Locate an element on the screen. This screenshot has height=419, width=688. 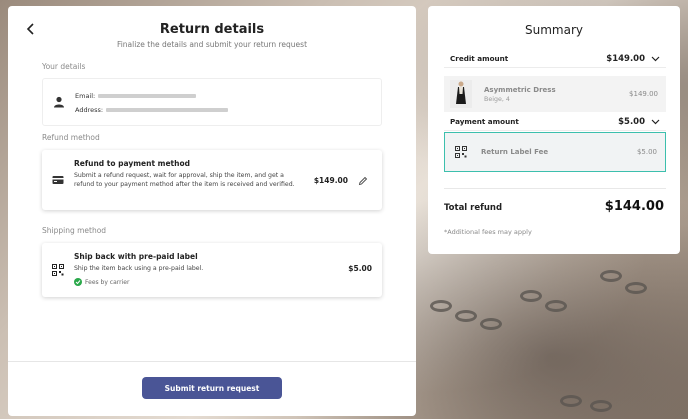
page-title: Return details is located at coordinates (212, 29).